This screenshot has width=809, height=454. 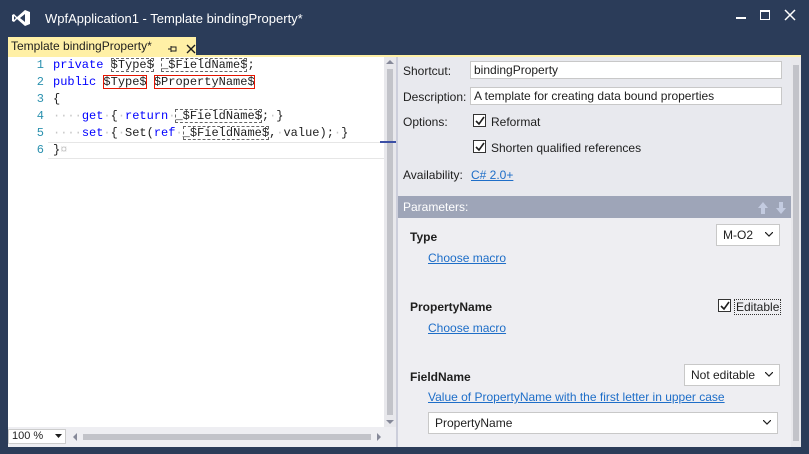 What do you see at coordinates (78, 65) in the screenshot?
I see `code-token: private` at bounding box center [78, 65].